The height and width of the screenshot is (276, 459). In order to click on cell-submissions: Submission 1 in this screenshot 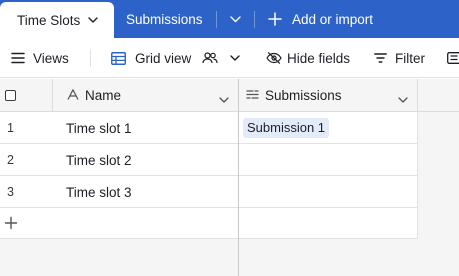, I will do `click(328, 128)`.